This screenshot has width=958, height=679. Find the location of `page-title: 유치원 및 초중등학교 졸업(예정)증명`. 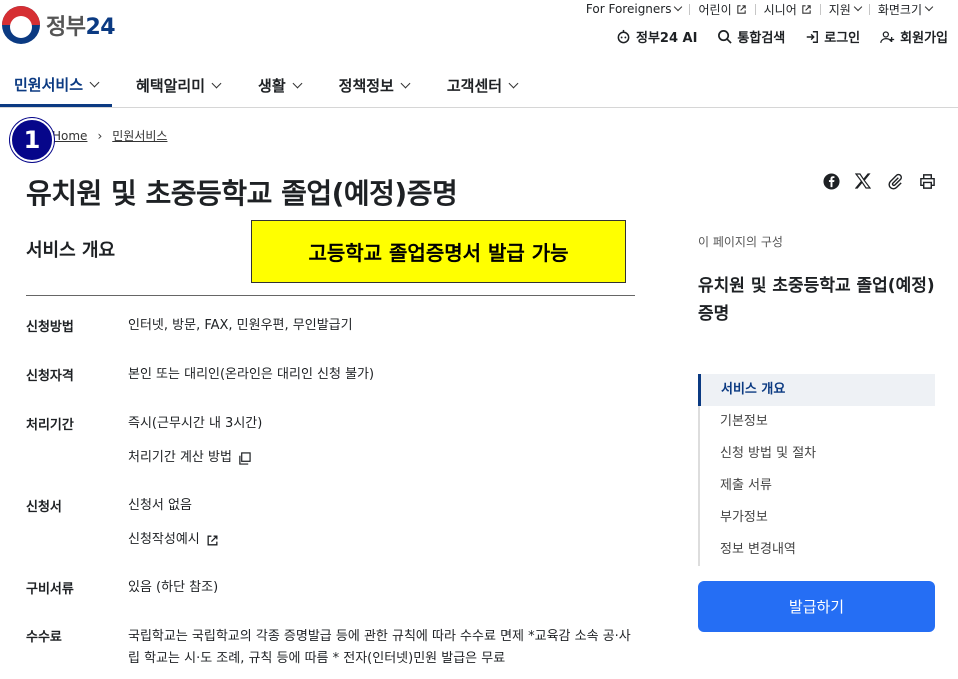

page-title: 유치원 및 초중등학교 졸업(예정)증명 is located at coordinates (242, 193).